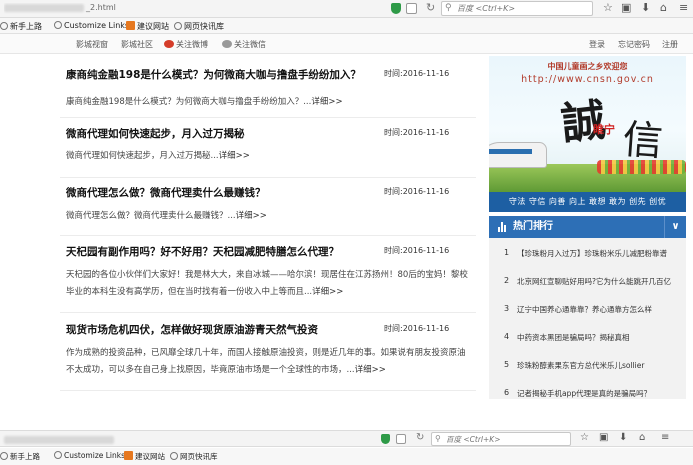  I want to click on article-title: 微商代理如何快速起步，月入过万揭秘, so click(155, 133).